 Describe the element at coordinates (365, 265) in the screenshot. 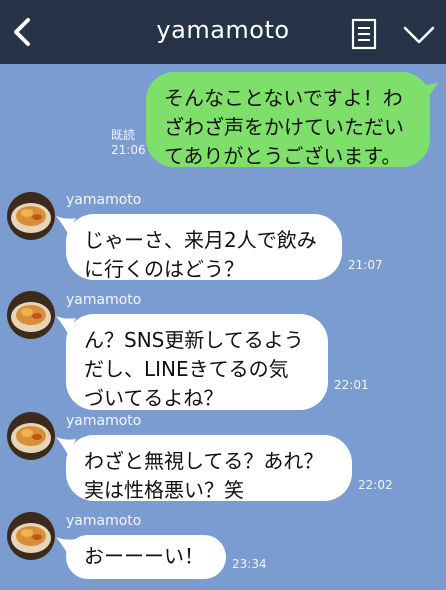

I see `message-timestamp: 21:07` at that location.